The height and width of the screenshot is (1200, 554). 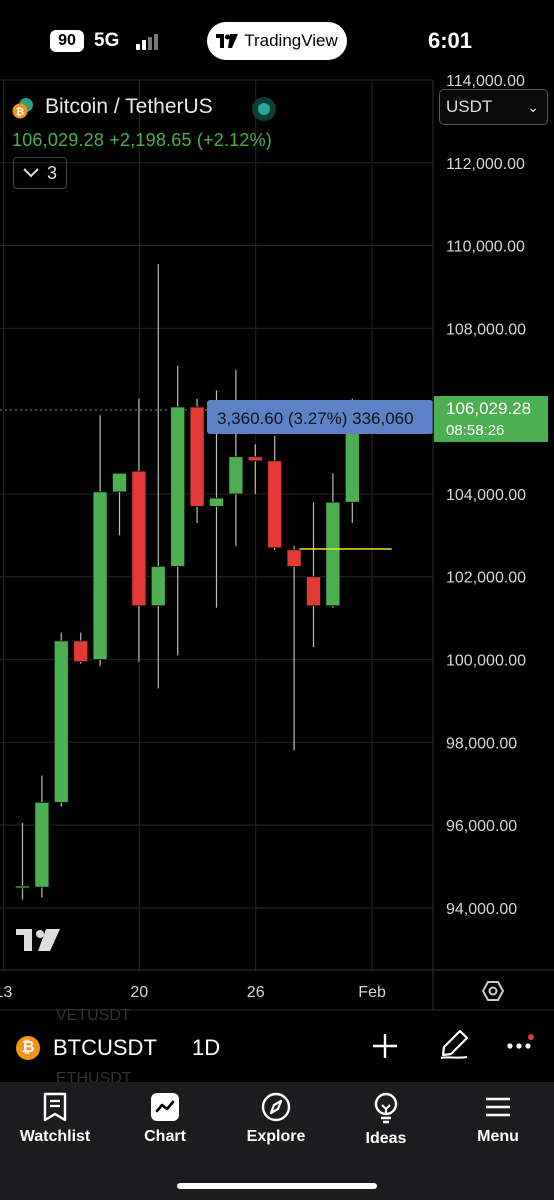 What do you see at coordinates (28, 1048) in the screenshot?
I see `bitcoin-icon: ₿` at bounding box center [28, 1048].